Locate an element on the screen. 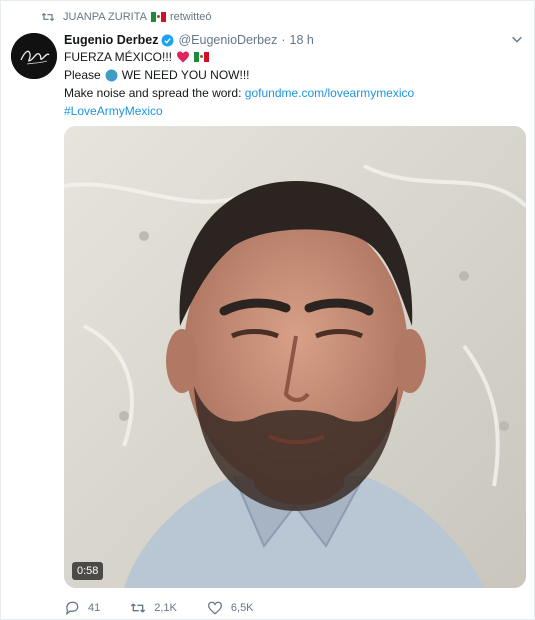  like-button: 6,5K is located at coordinates (230, 608).